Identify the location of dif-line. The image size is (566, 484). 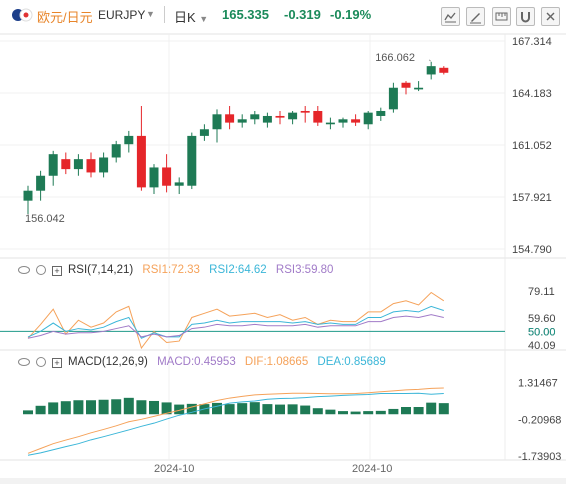
(235, 420).